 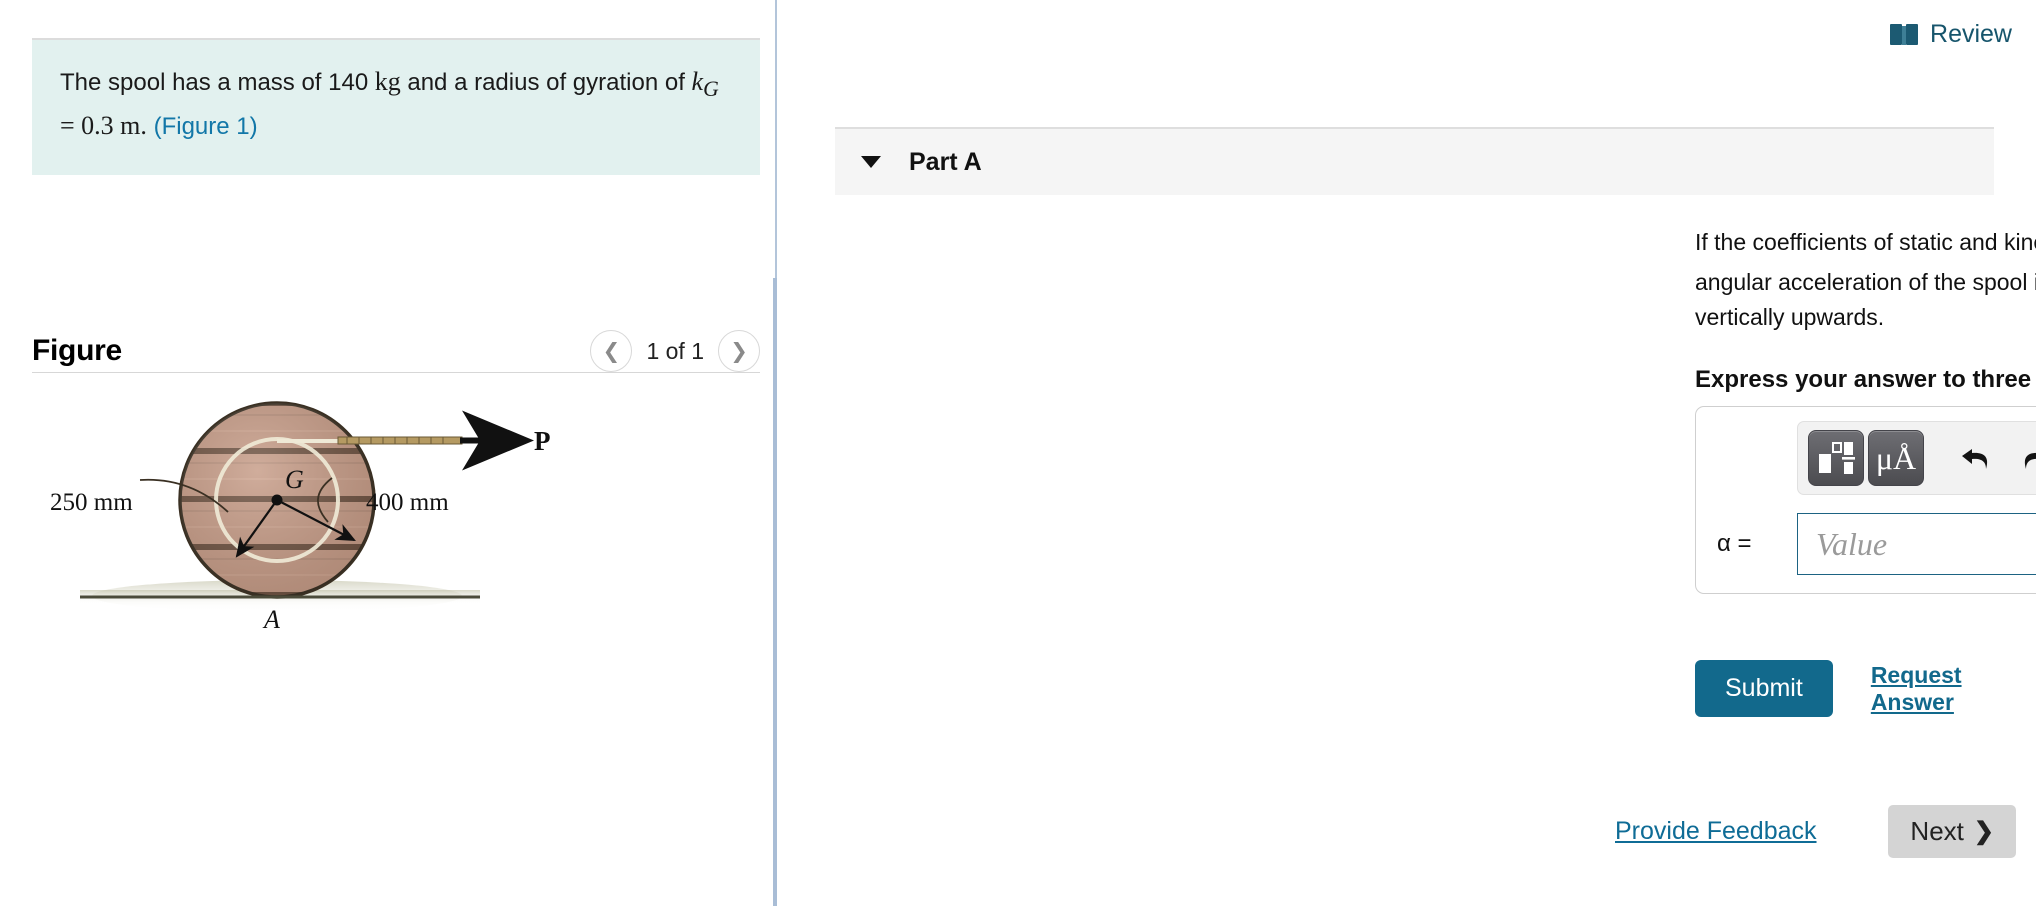 I want to click on undo-icon, so click(x=1976, y=458).